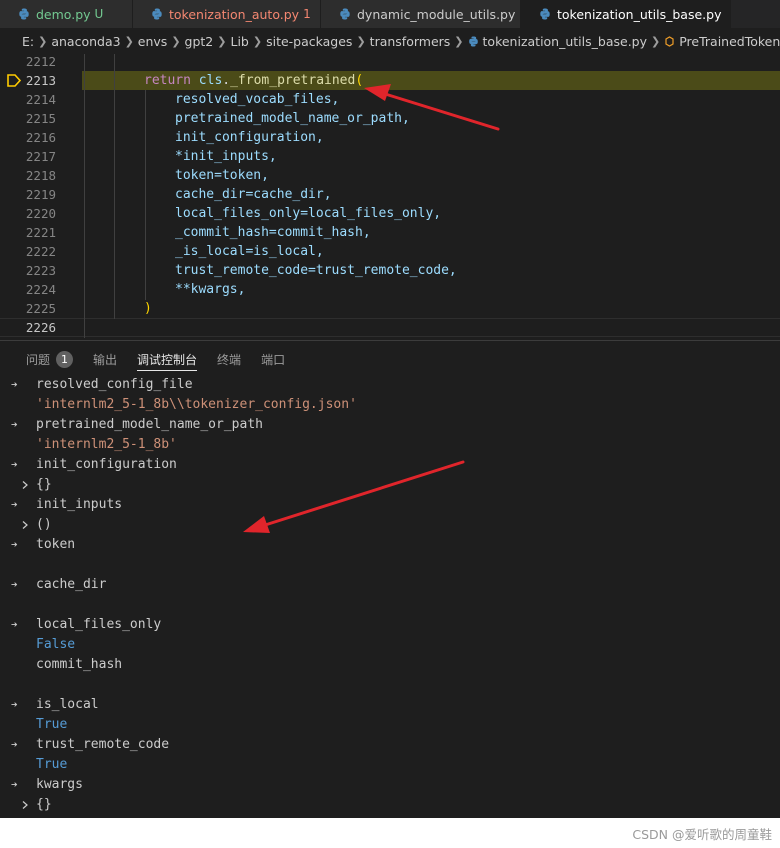 This screenshot has height=848, width=780. I want to click on code-argument: token=token,, so click(222, 175).